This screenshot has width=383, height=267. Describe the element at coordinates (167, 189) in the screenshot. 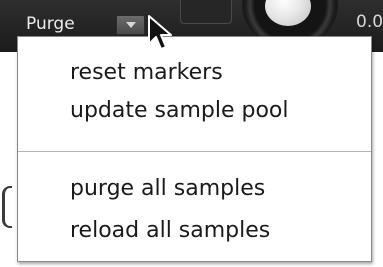

I see `menu-item-purge-all-samples: purge all samples` at that location.